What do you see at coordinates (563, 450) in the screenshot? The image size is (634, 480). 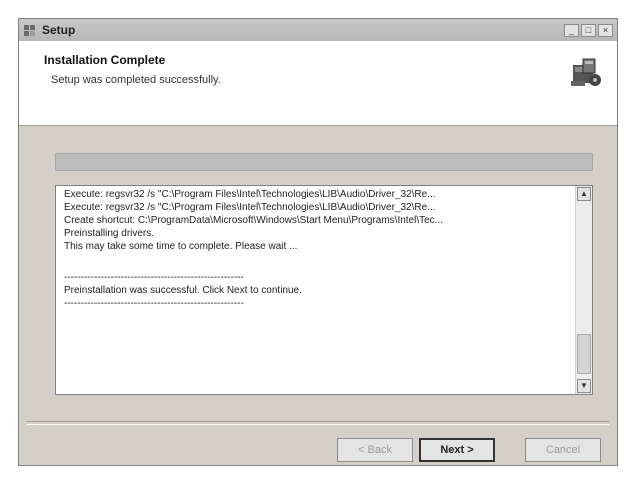 I see `cancel-button: Cancel` at bounding box center [563, 450].